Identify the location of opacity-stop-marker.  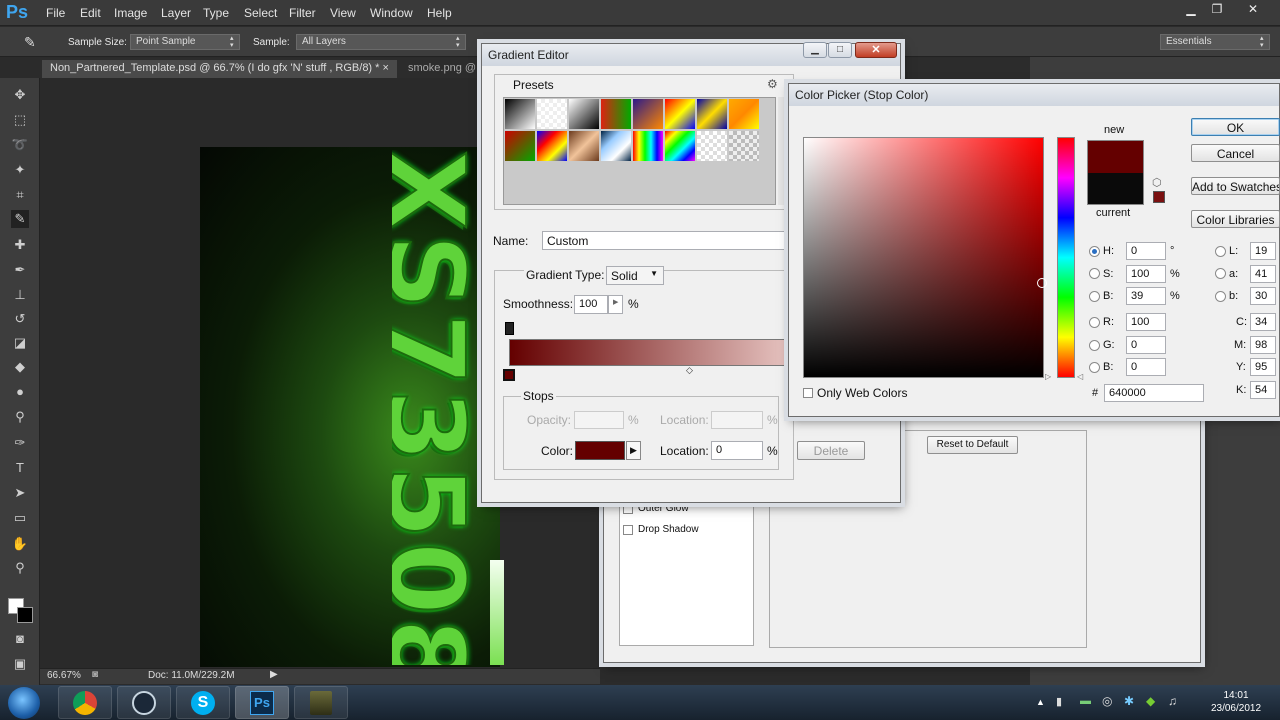
(509, 328).